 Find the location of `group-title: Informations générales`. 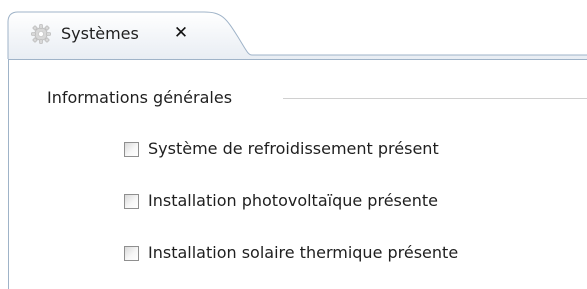

group-title: Informations générales is located at coordinates (144, 98).